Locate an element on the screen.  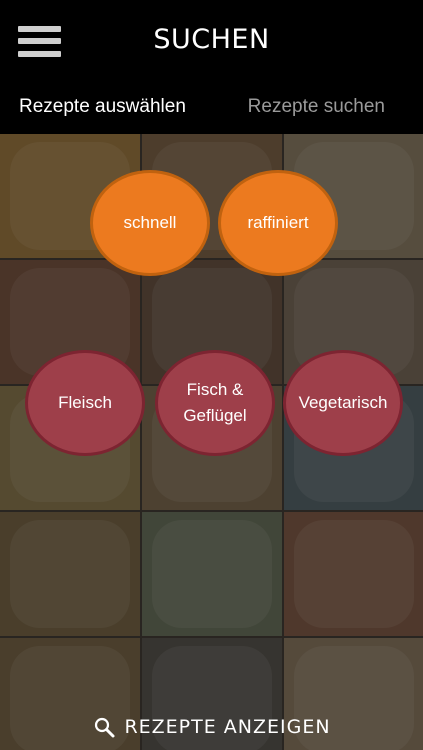
app-header: SUCHEN is located at coordinates (211, 42).